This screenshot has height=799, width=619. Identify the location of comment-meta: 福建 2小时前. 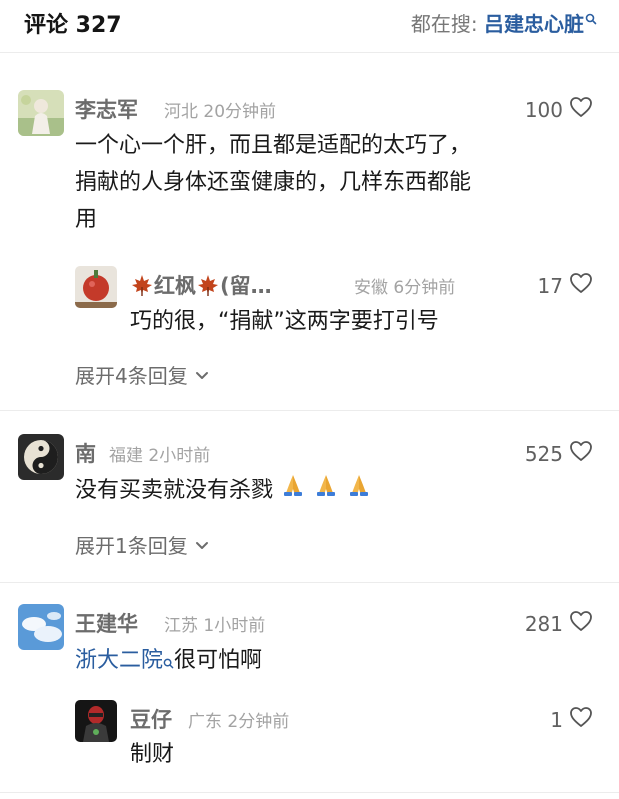
(159, 453).